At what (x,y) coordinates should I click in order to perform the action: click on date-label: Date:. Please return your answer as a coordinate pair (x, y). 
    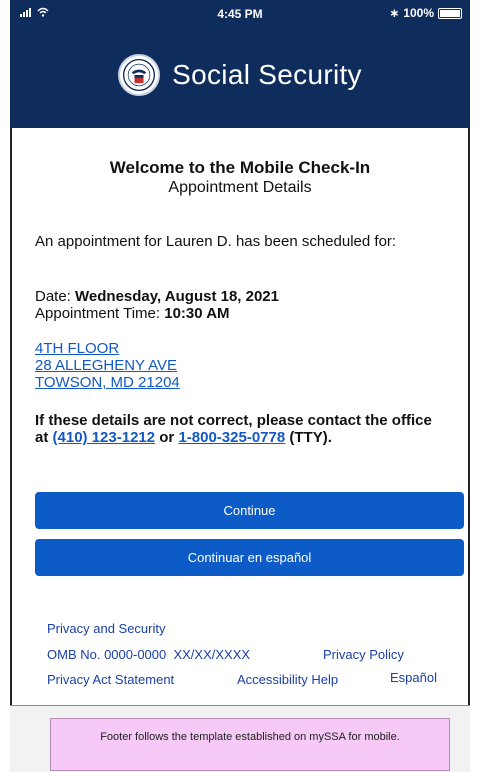
    Looking at the image, I should click on (55, 296).